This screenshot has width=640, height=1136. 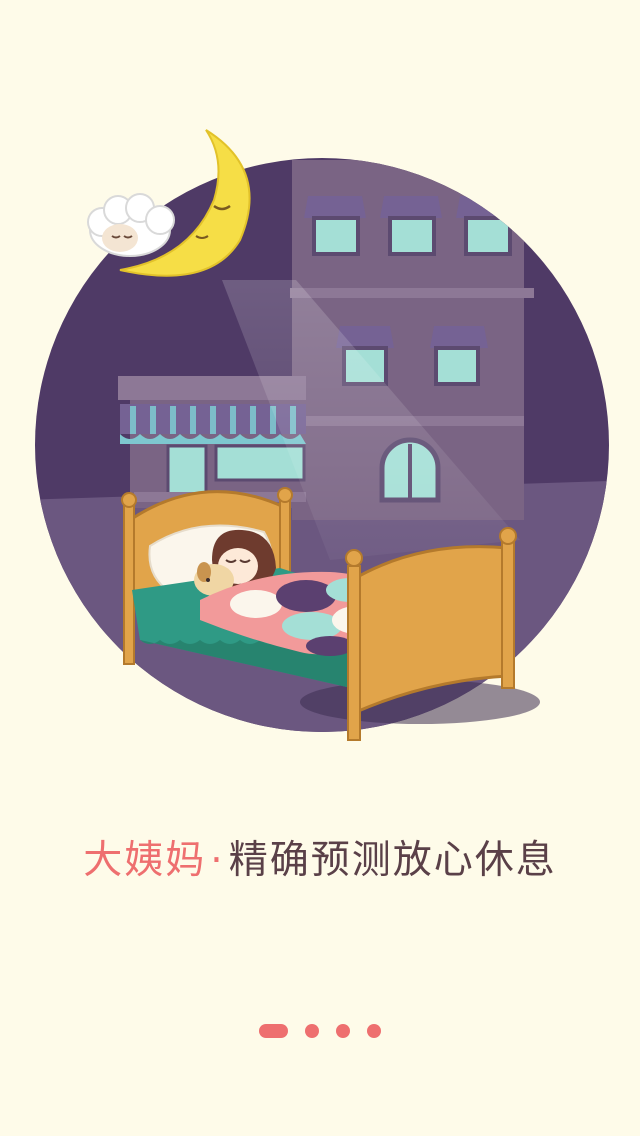 What do you see at coordinates (187, 470) in the screenshot?
I see `shop-door` at bounding box center [187, 470].